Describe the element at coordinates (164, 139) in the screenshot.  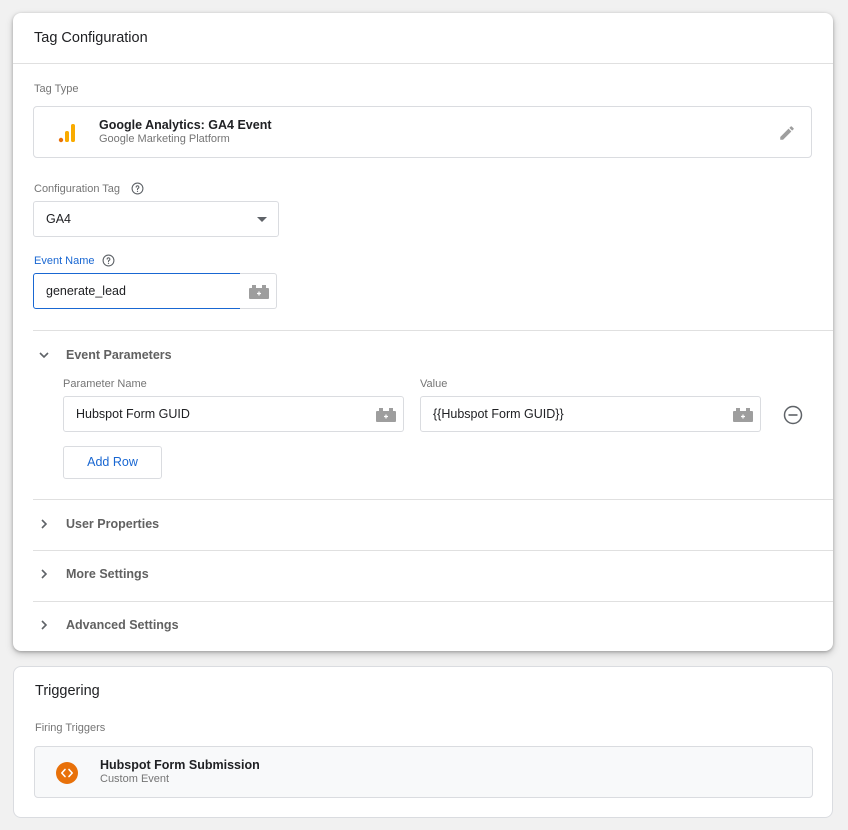
I see `tag-type-provider: Google Marketing Platform` at that location.